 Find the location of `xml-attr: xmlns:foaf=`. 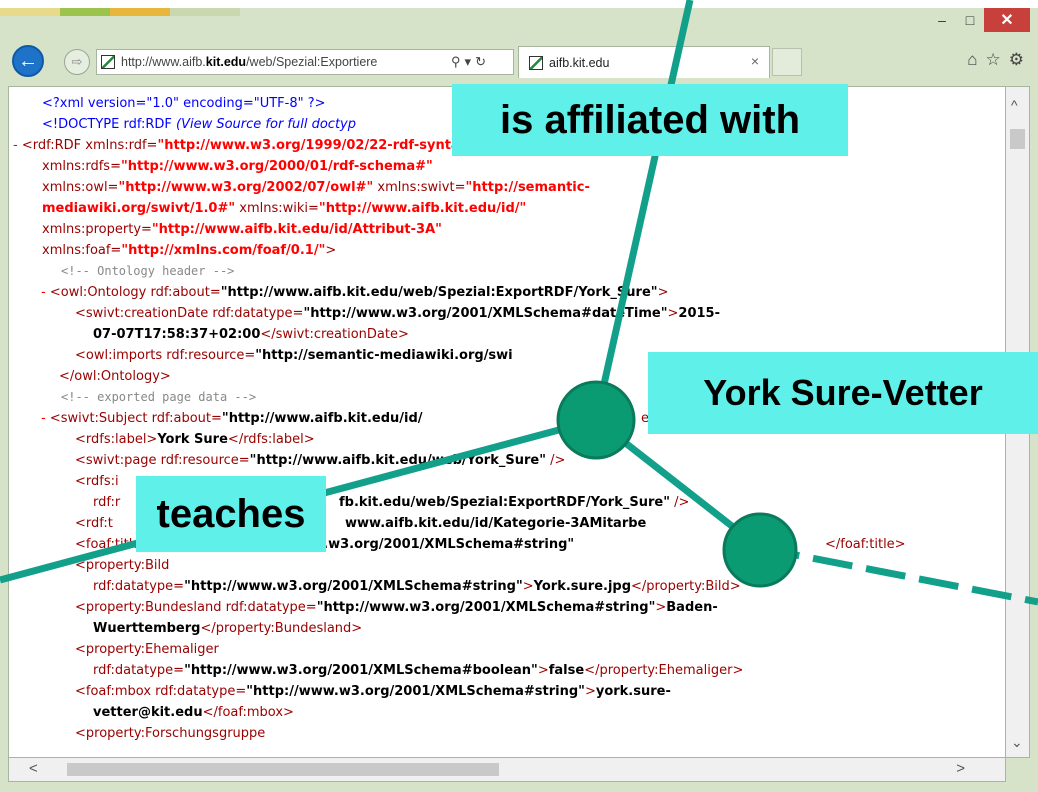

xml-attr: xmlns:foaf= is located at coordinates (82, 250).